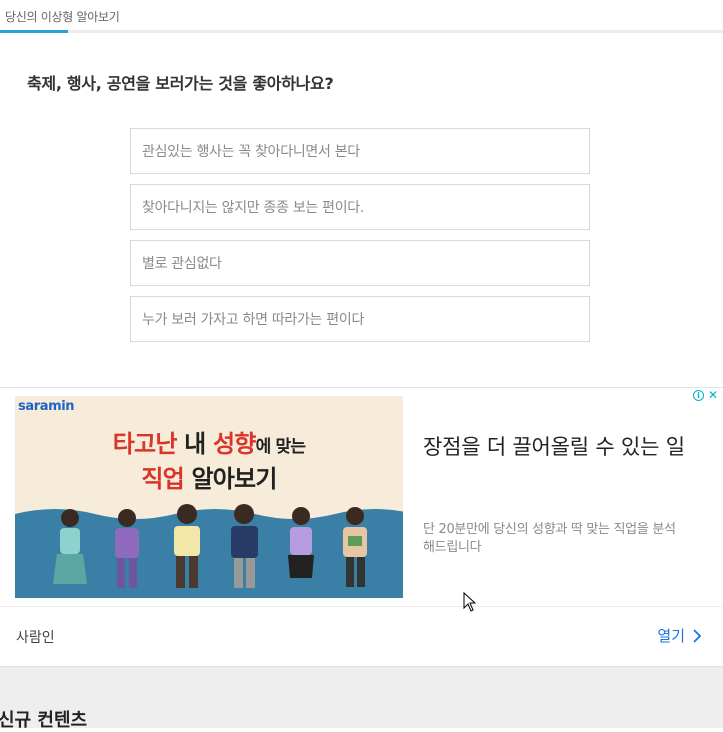 The image size is (723, 732). What do you see at coordinates (706, 395) in the screenshot?
I see `ad-choices: i ✕` at bounding box center [706, 395].